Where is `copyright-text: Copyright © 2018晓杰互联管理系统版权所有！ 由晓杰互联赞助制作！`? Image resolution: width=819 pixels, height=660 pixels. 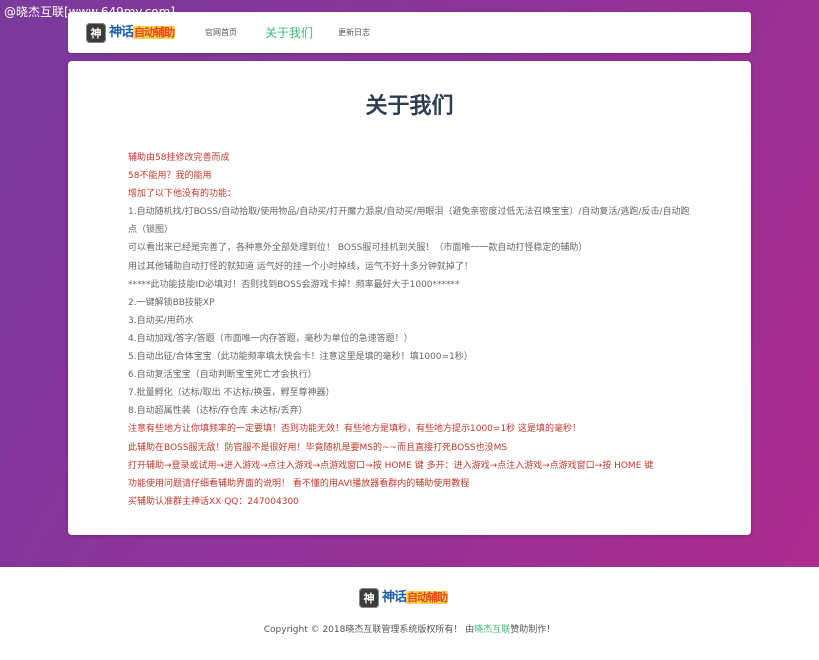
copyright-text: Copyright © 2018晓杰互联管理系统版权所有！ 由晓杰互联赞助制作！ is located at coordinates (409, 628).